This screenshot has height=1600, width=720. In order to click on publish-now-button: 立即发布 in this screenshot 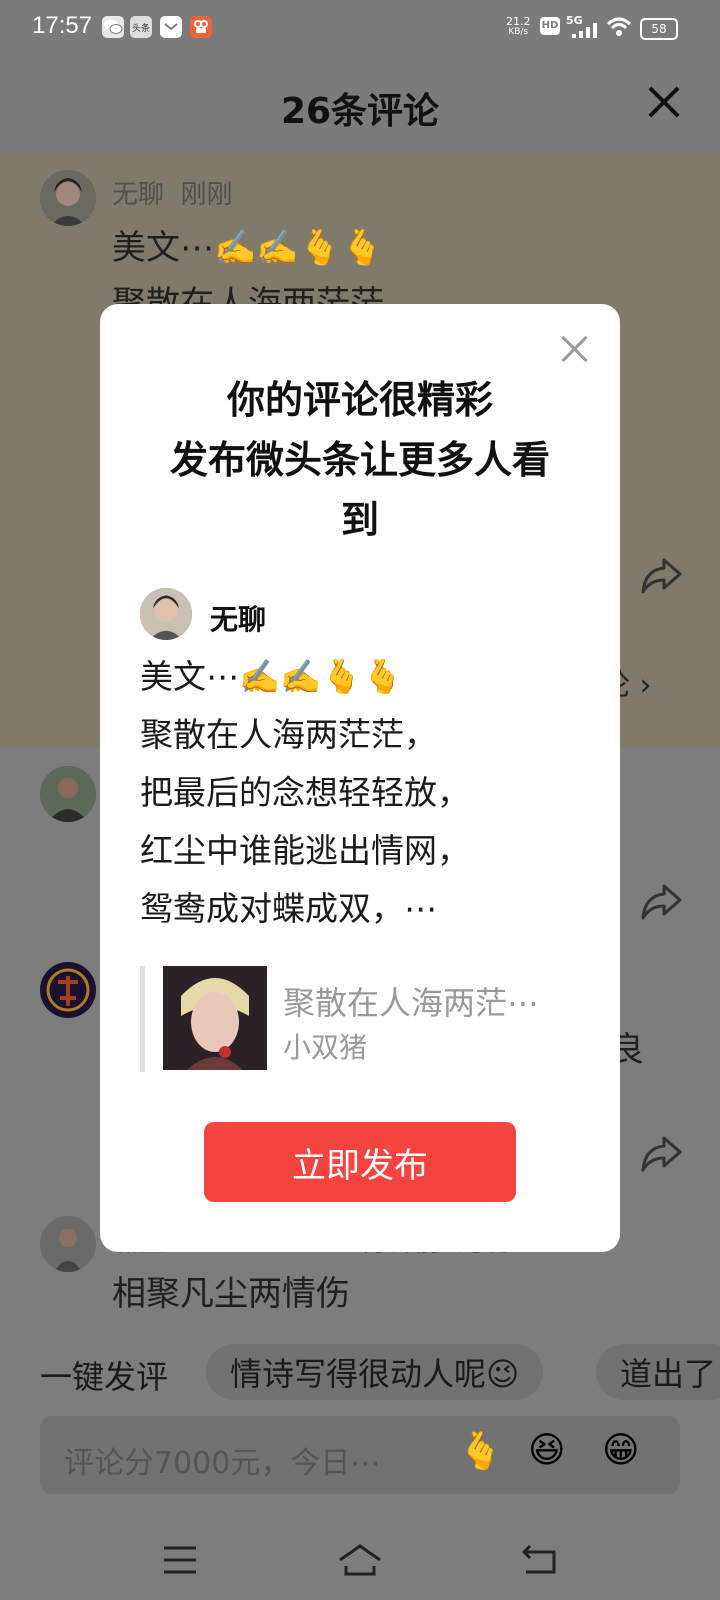, I will do `click(360, 1162)`.